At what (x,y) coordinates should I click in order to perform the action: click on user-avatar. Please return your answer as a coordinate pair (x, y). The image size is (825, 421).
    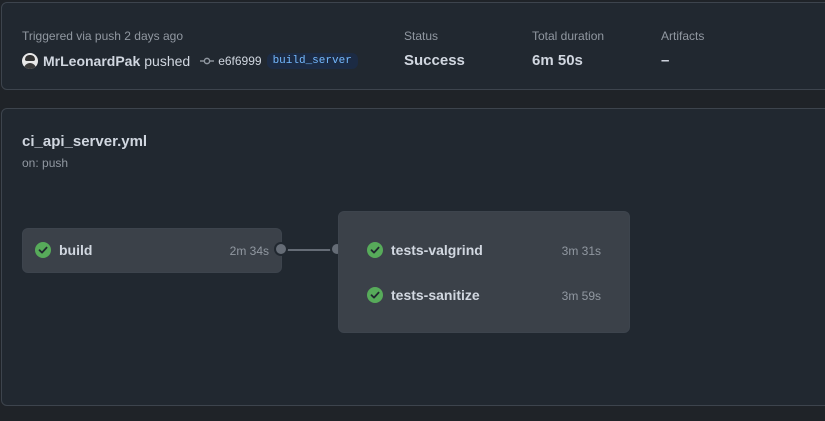
    Looking at the image, I should click on (30, 61).